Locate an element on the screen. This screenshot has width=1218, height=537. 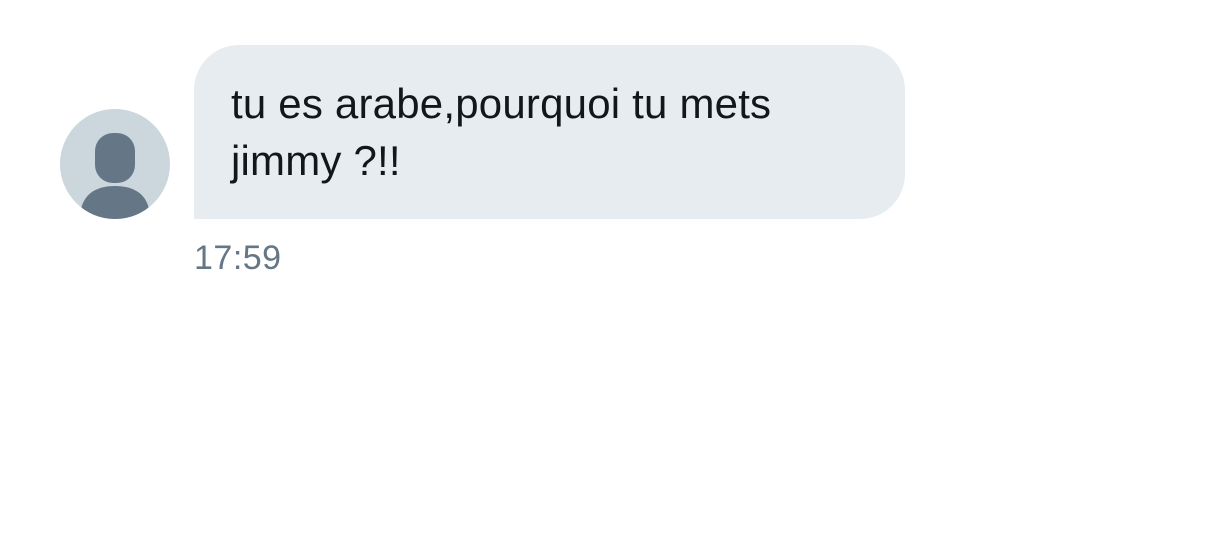
sender-avatar is located at coordinates (115, 164).